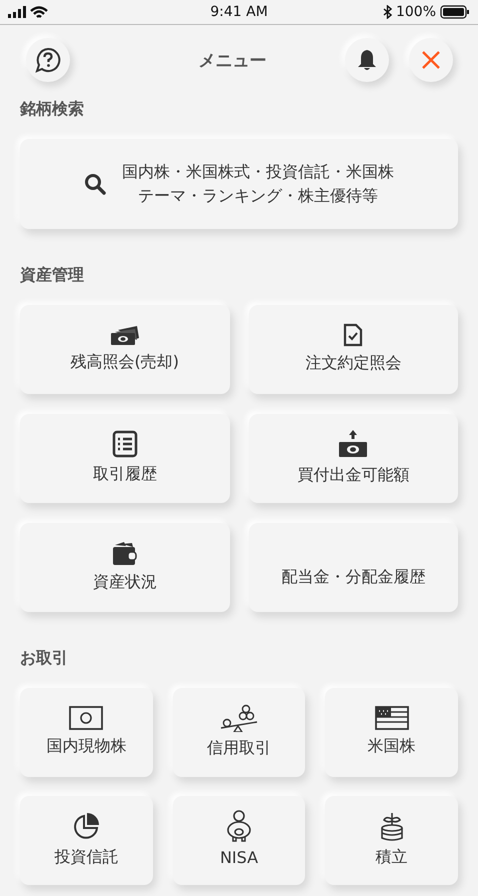  Describe the element at coordinates (455, 12) in the screenshot. I see `battery-icon` at that location.